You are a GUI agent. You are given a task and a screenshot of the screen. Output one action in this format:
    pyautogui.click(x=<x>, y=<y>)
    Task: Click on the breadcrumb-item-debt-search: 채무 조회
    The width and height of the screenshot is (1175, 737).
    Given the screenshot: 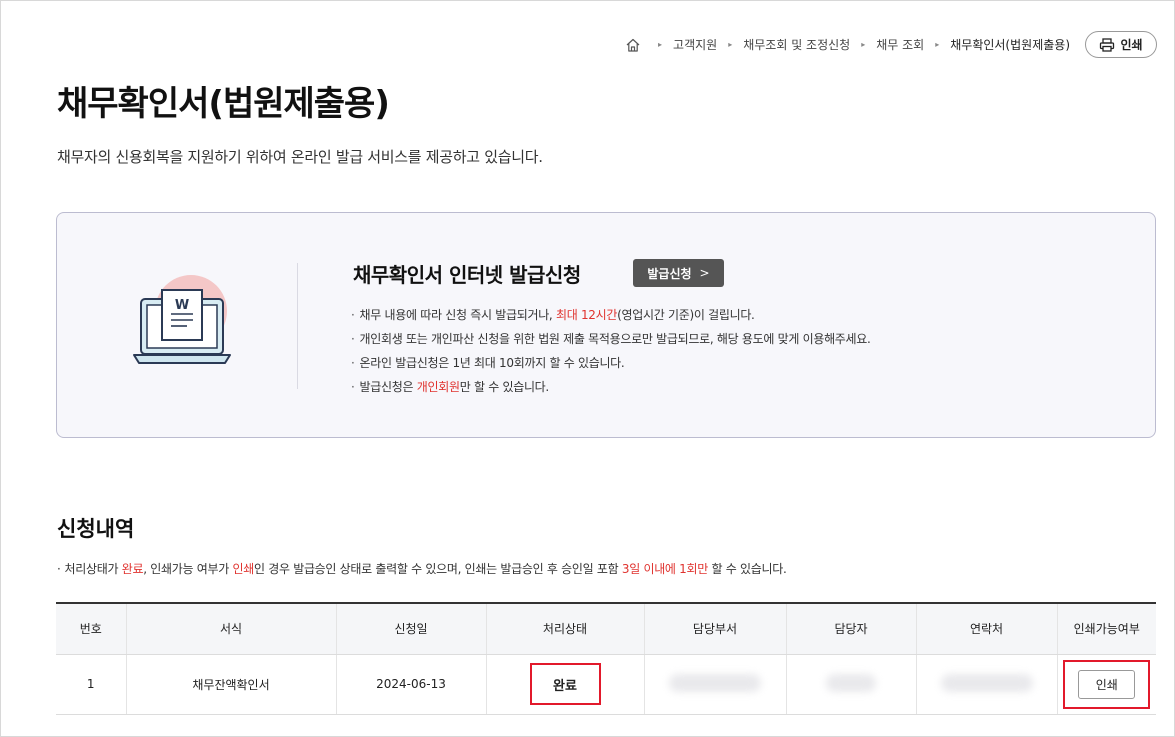 What is the action you would take?
    pyautogui.click(x=900, y=44)
    